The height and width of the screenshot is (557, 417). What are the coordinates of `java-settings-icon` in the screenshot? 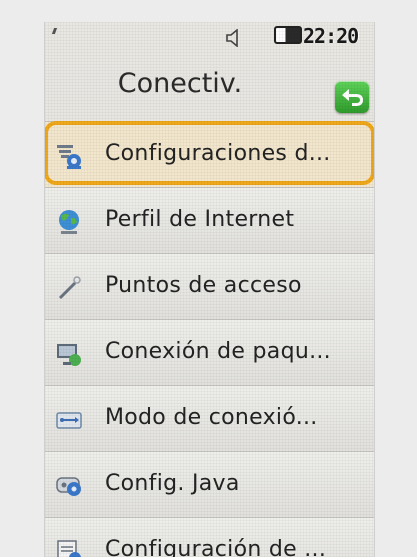 It's located at (68, 486).